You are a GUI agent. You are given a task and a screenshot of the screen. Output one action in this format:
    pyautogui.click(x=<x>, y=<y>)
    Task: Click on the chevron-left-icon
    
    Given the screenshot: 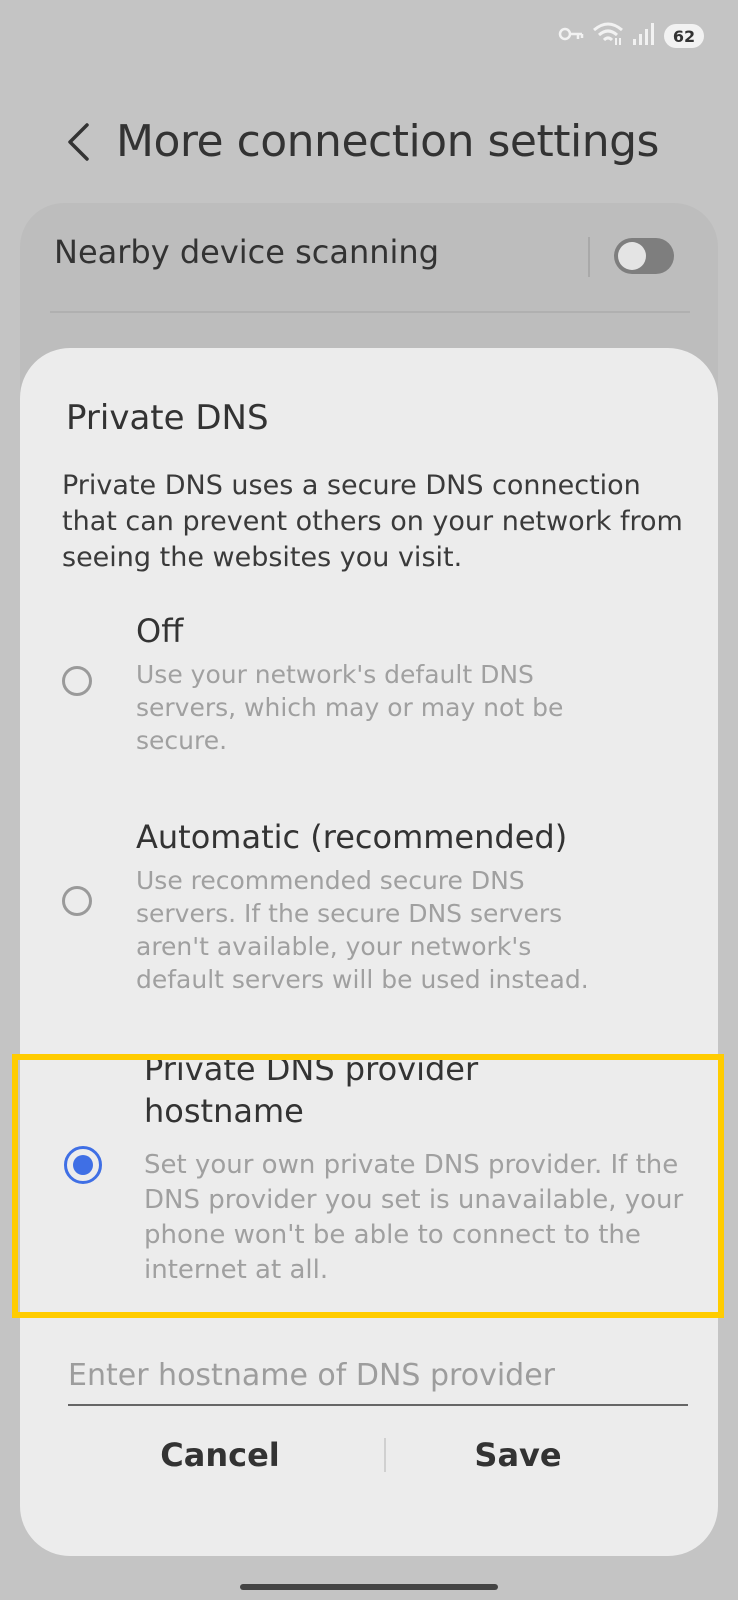 What is the action you would take?
    pyautogui.click(x=78, y=144)
    